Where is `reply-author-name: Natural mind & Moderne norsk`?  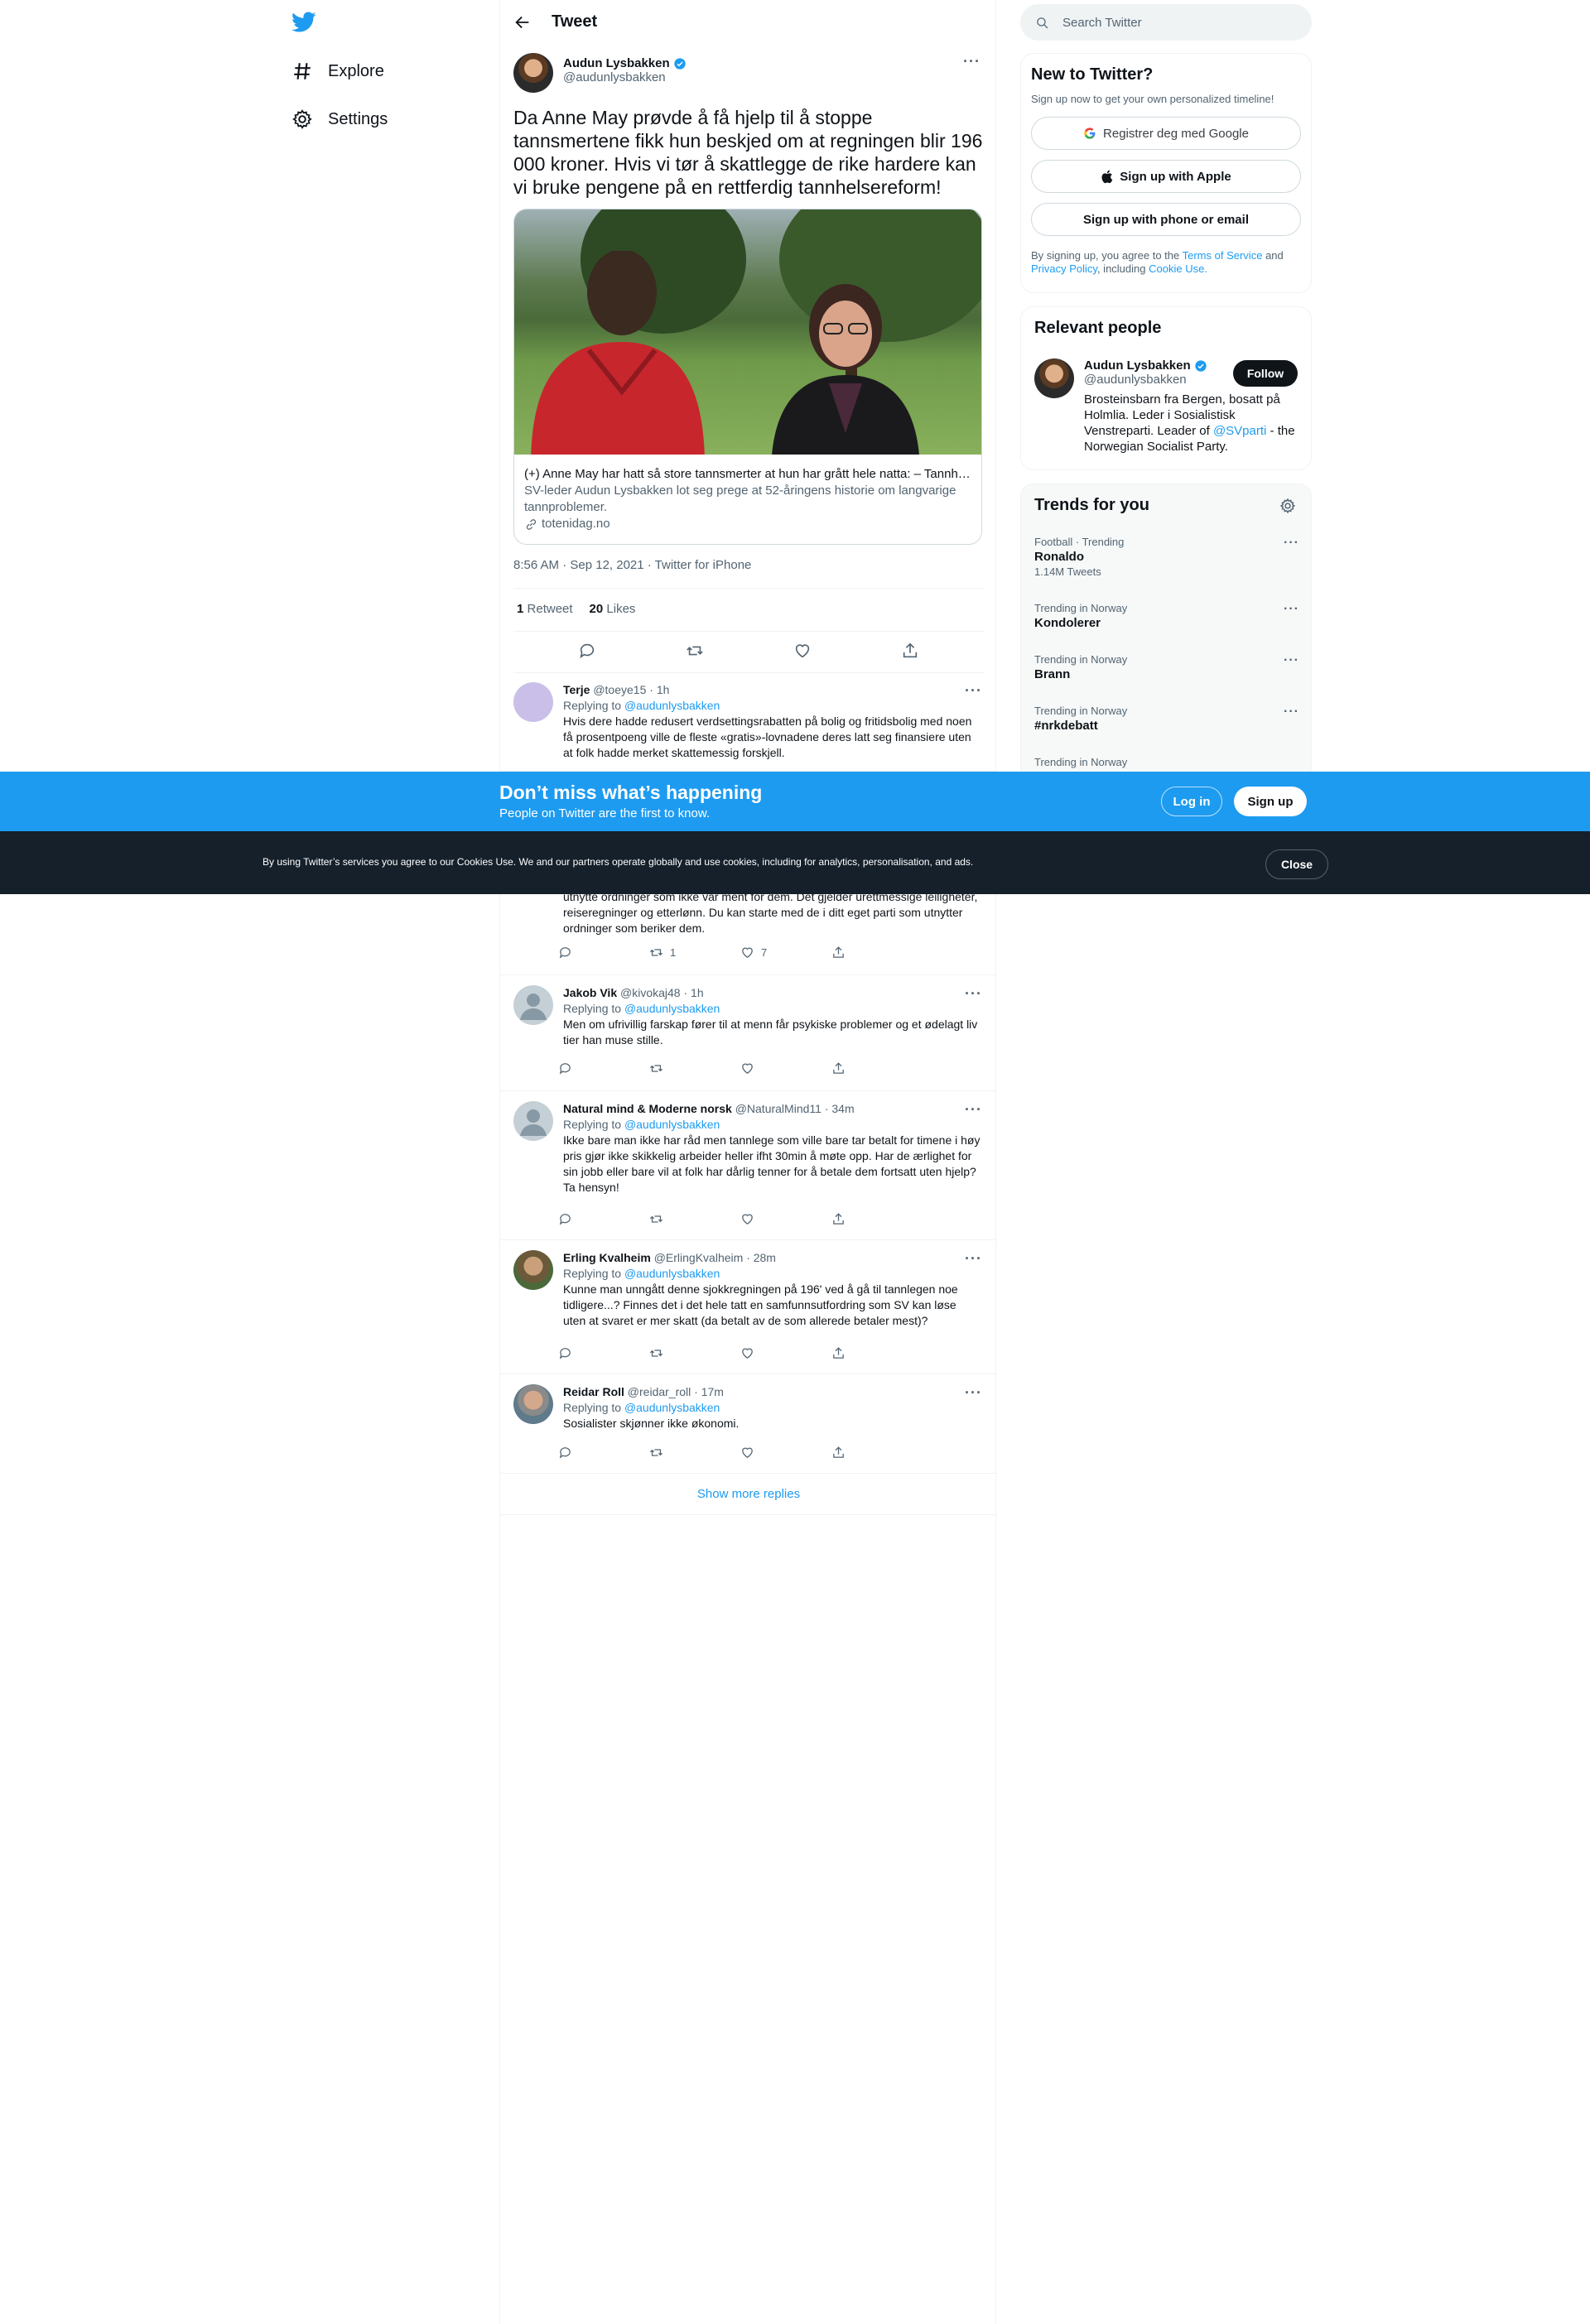
reply-author-name: Natural mind & Moderne norsk is located at coordinates (647, 1108).